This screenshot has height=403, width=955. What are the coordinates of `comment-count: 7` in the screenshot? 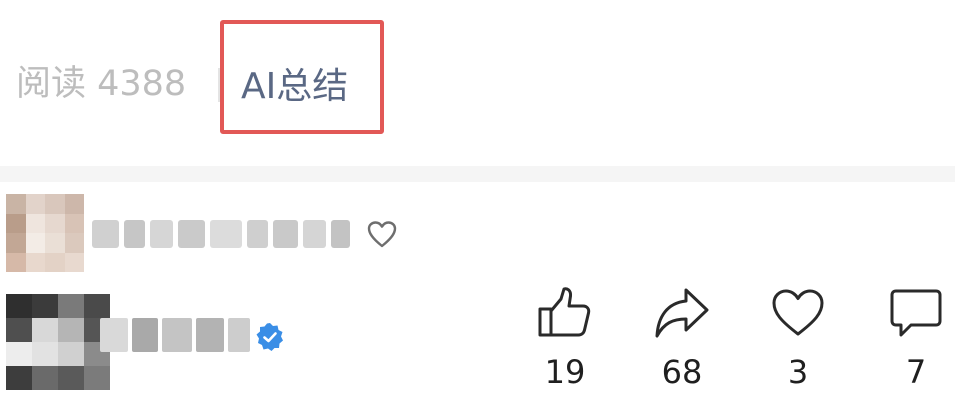 It's located at (916, 372).